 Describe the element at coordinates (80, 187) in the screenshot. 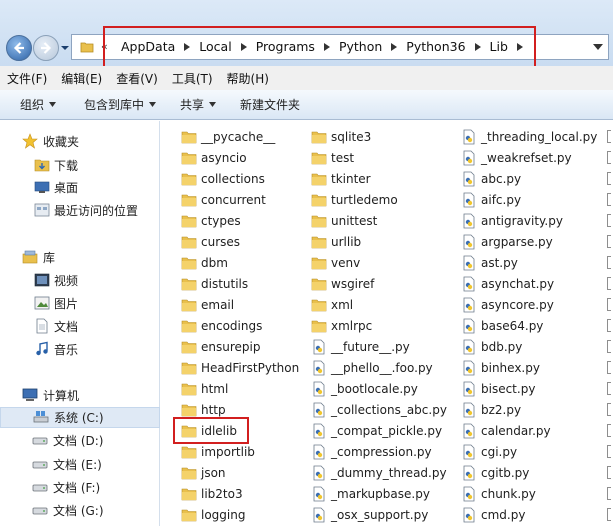

I see `nav-desktop: 桌面` at that location.